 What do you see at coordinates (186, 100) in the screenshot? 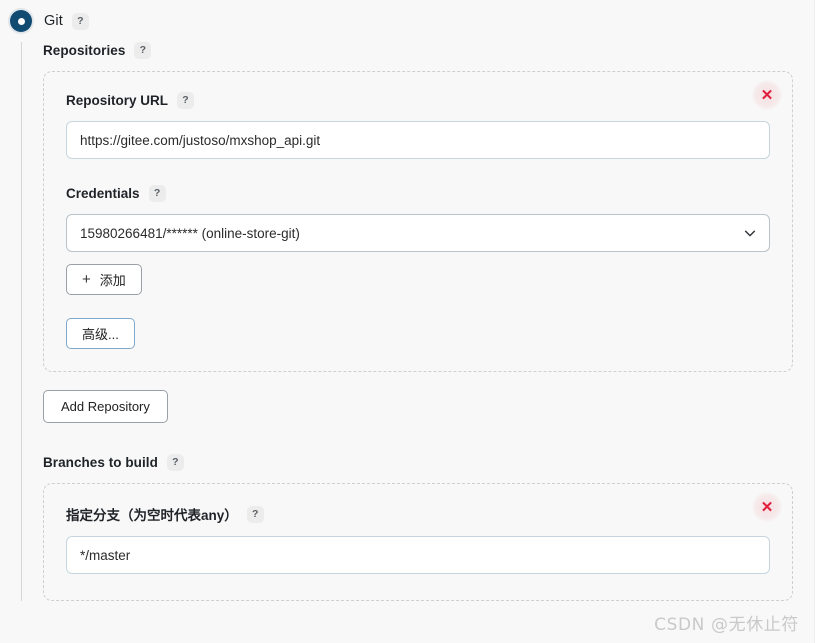
I see `help-icon-repository-url: ?` at bounding box center [186, 100].